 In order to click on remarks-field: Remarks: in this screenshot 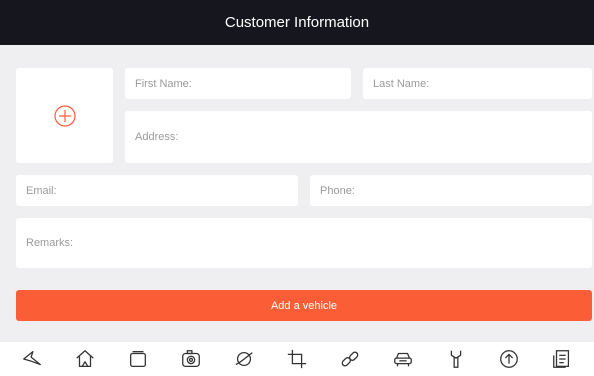, I will do `click(304, 243)`.